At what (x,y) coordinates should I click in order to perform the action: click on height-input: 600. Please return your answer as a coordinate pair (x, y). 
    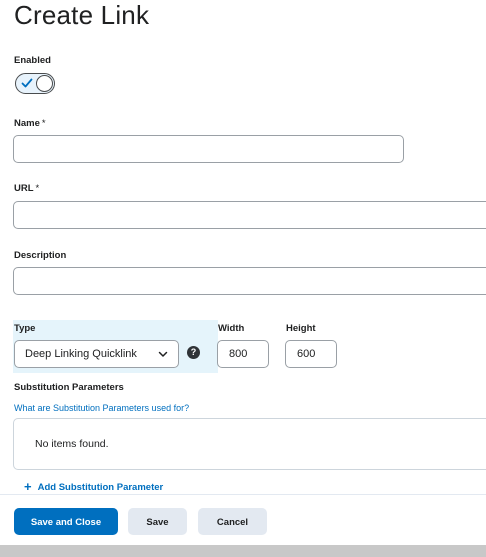
    Looking at the image, I should click on (311, 354).